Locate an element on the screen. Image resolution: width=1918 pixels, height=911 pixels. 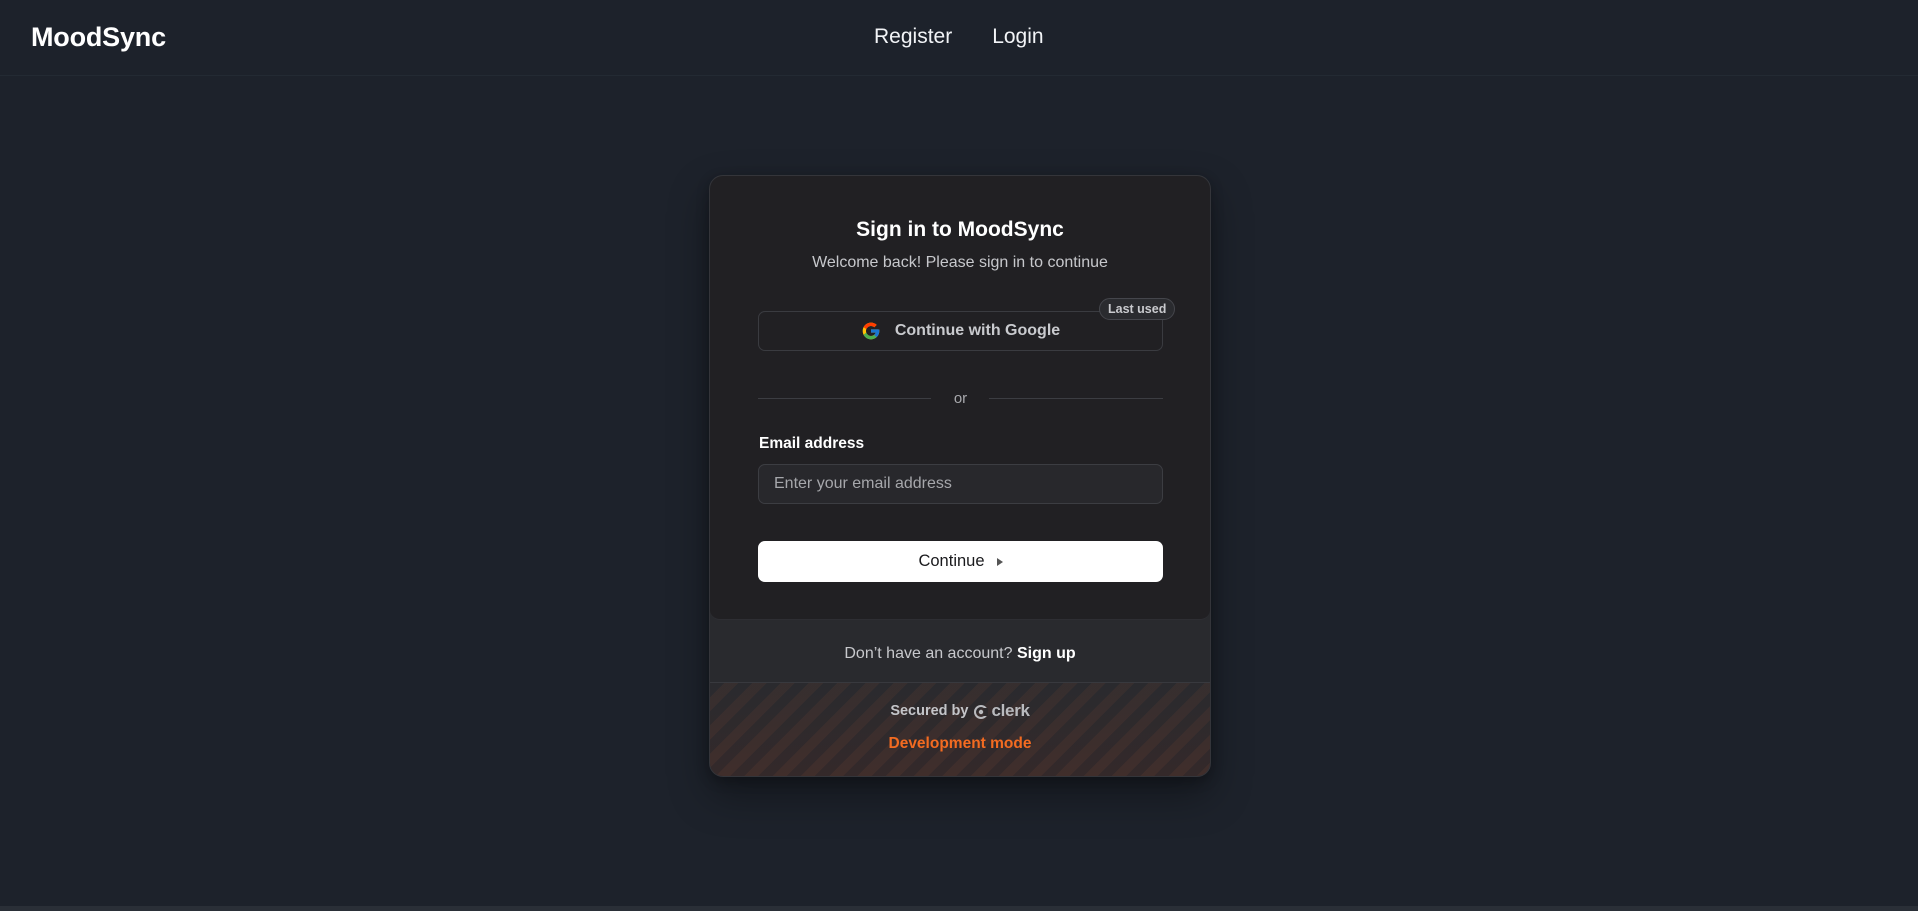
bottom-border is located at coordinates (959, 908).